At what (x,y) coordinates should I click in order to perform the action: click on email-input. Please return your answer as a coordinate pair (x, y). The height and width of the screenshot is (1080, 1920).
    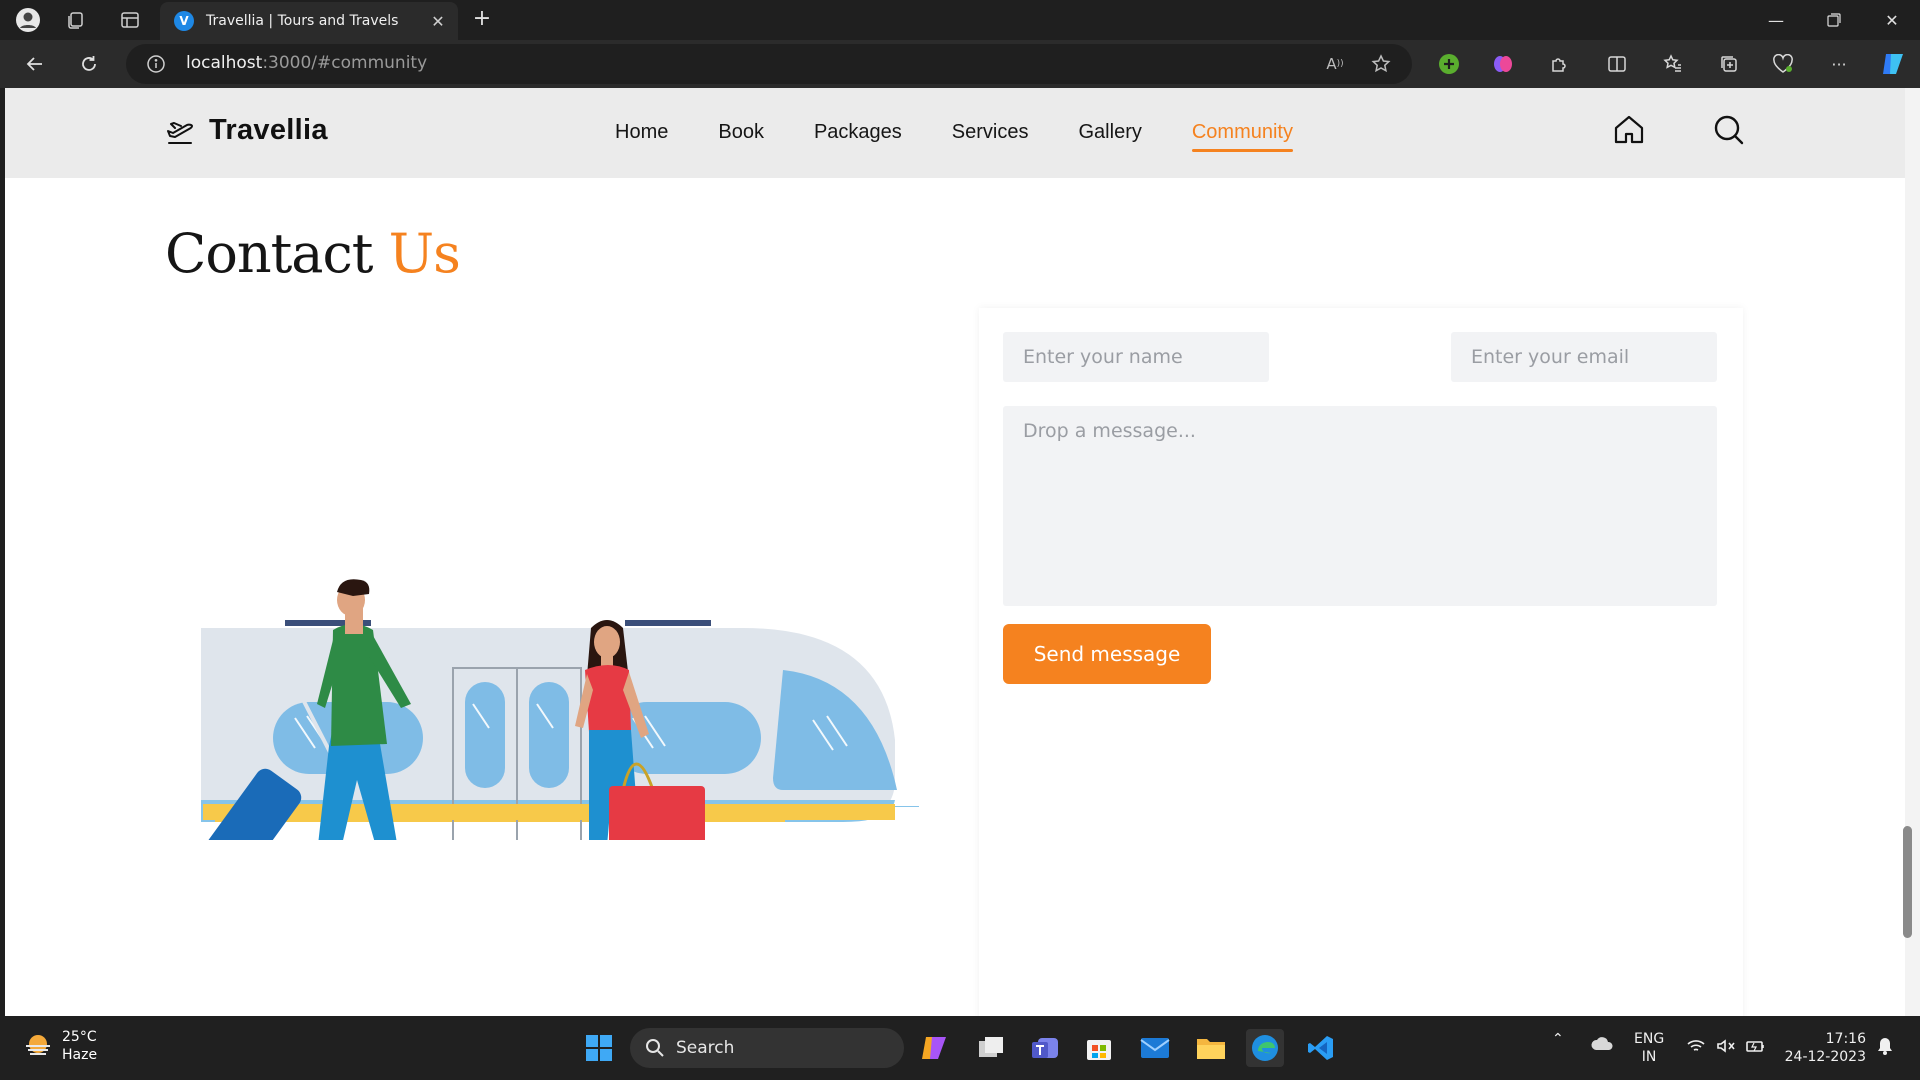
    Looking at the image, I should click on (1584, 357).